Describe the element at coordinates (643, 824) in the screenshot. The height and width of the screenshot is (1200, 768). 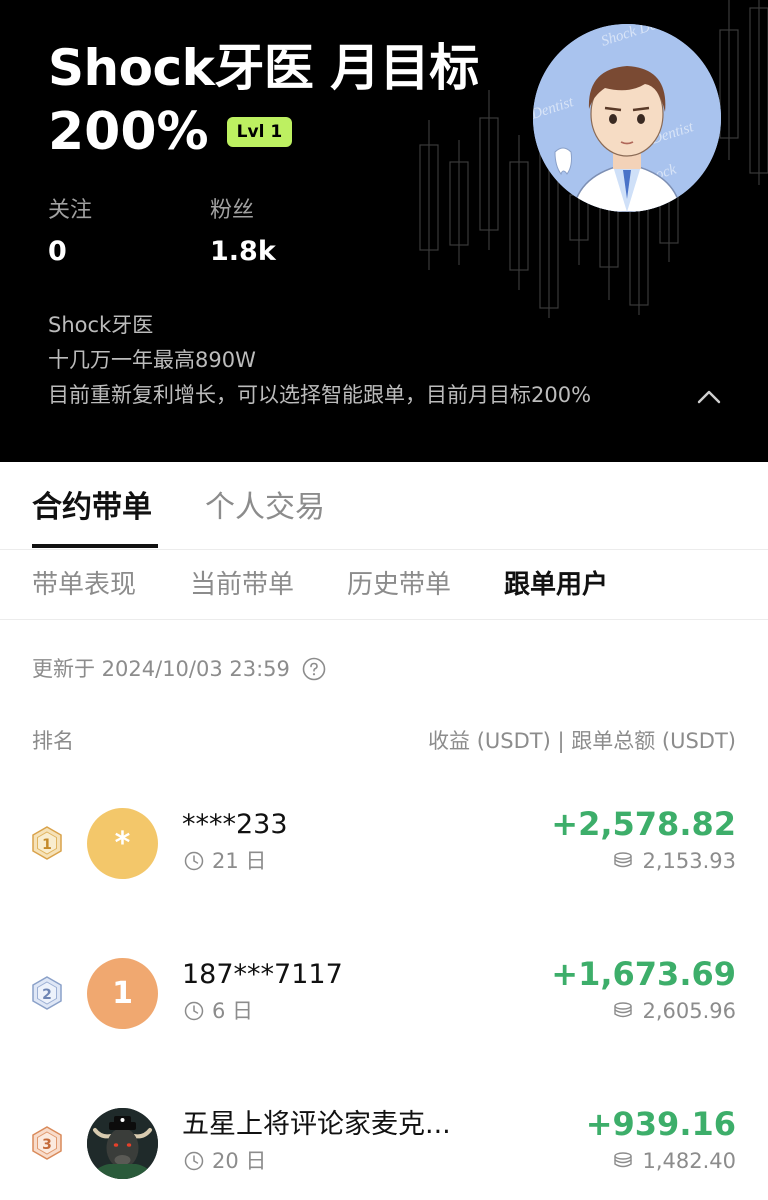
I see `follower-profit: +2,578.82` at that location.